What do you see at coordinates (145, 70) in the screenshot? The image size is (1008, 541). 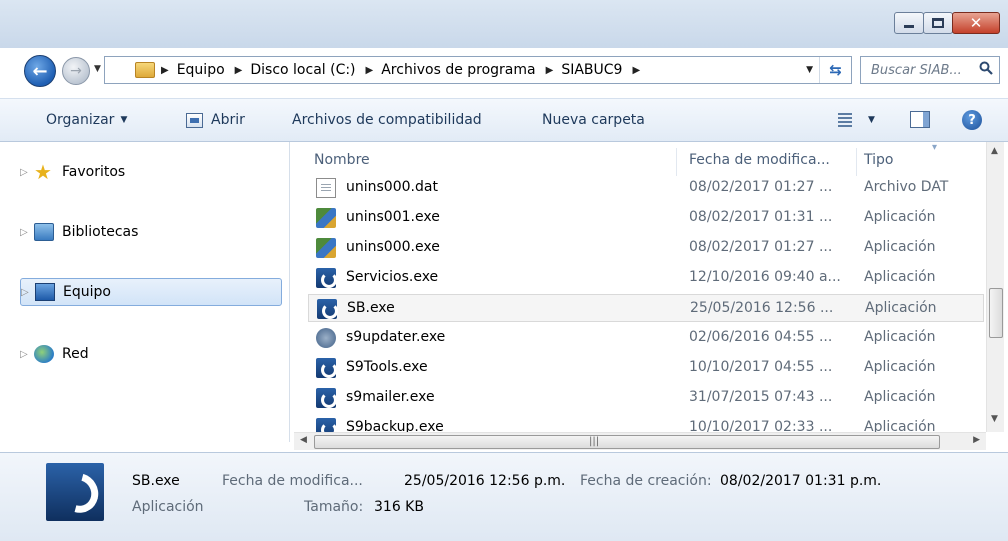 I see `folder-icon` at bounding box center [145, 70].